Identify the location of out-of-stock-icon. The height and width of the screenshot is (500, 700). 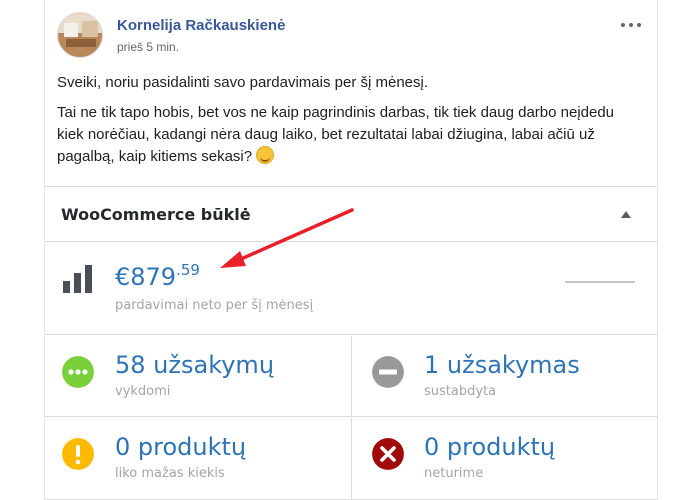
(388, 454).